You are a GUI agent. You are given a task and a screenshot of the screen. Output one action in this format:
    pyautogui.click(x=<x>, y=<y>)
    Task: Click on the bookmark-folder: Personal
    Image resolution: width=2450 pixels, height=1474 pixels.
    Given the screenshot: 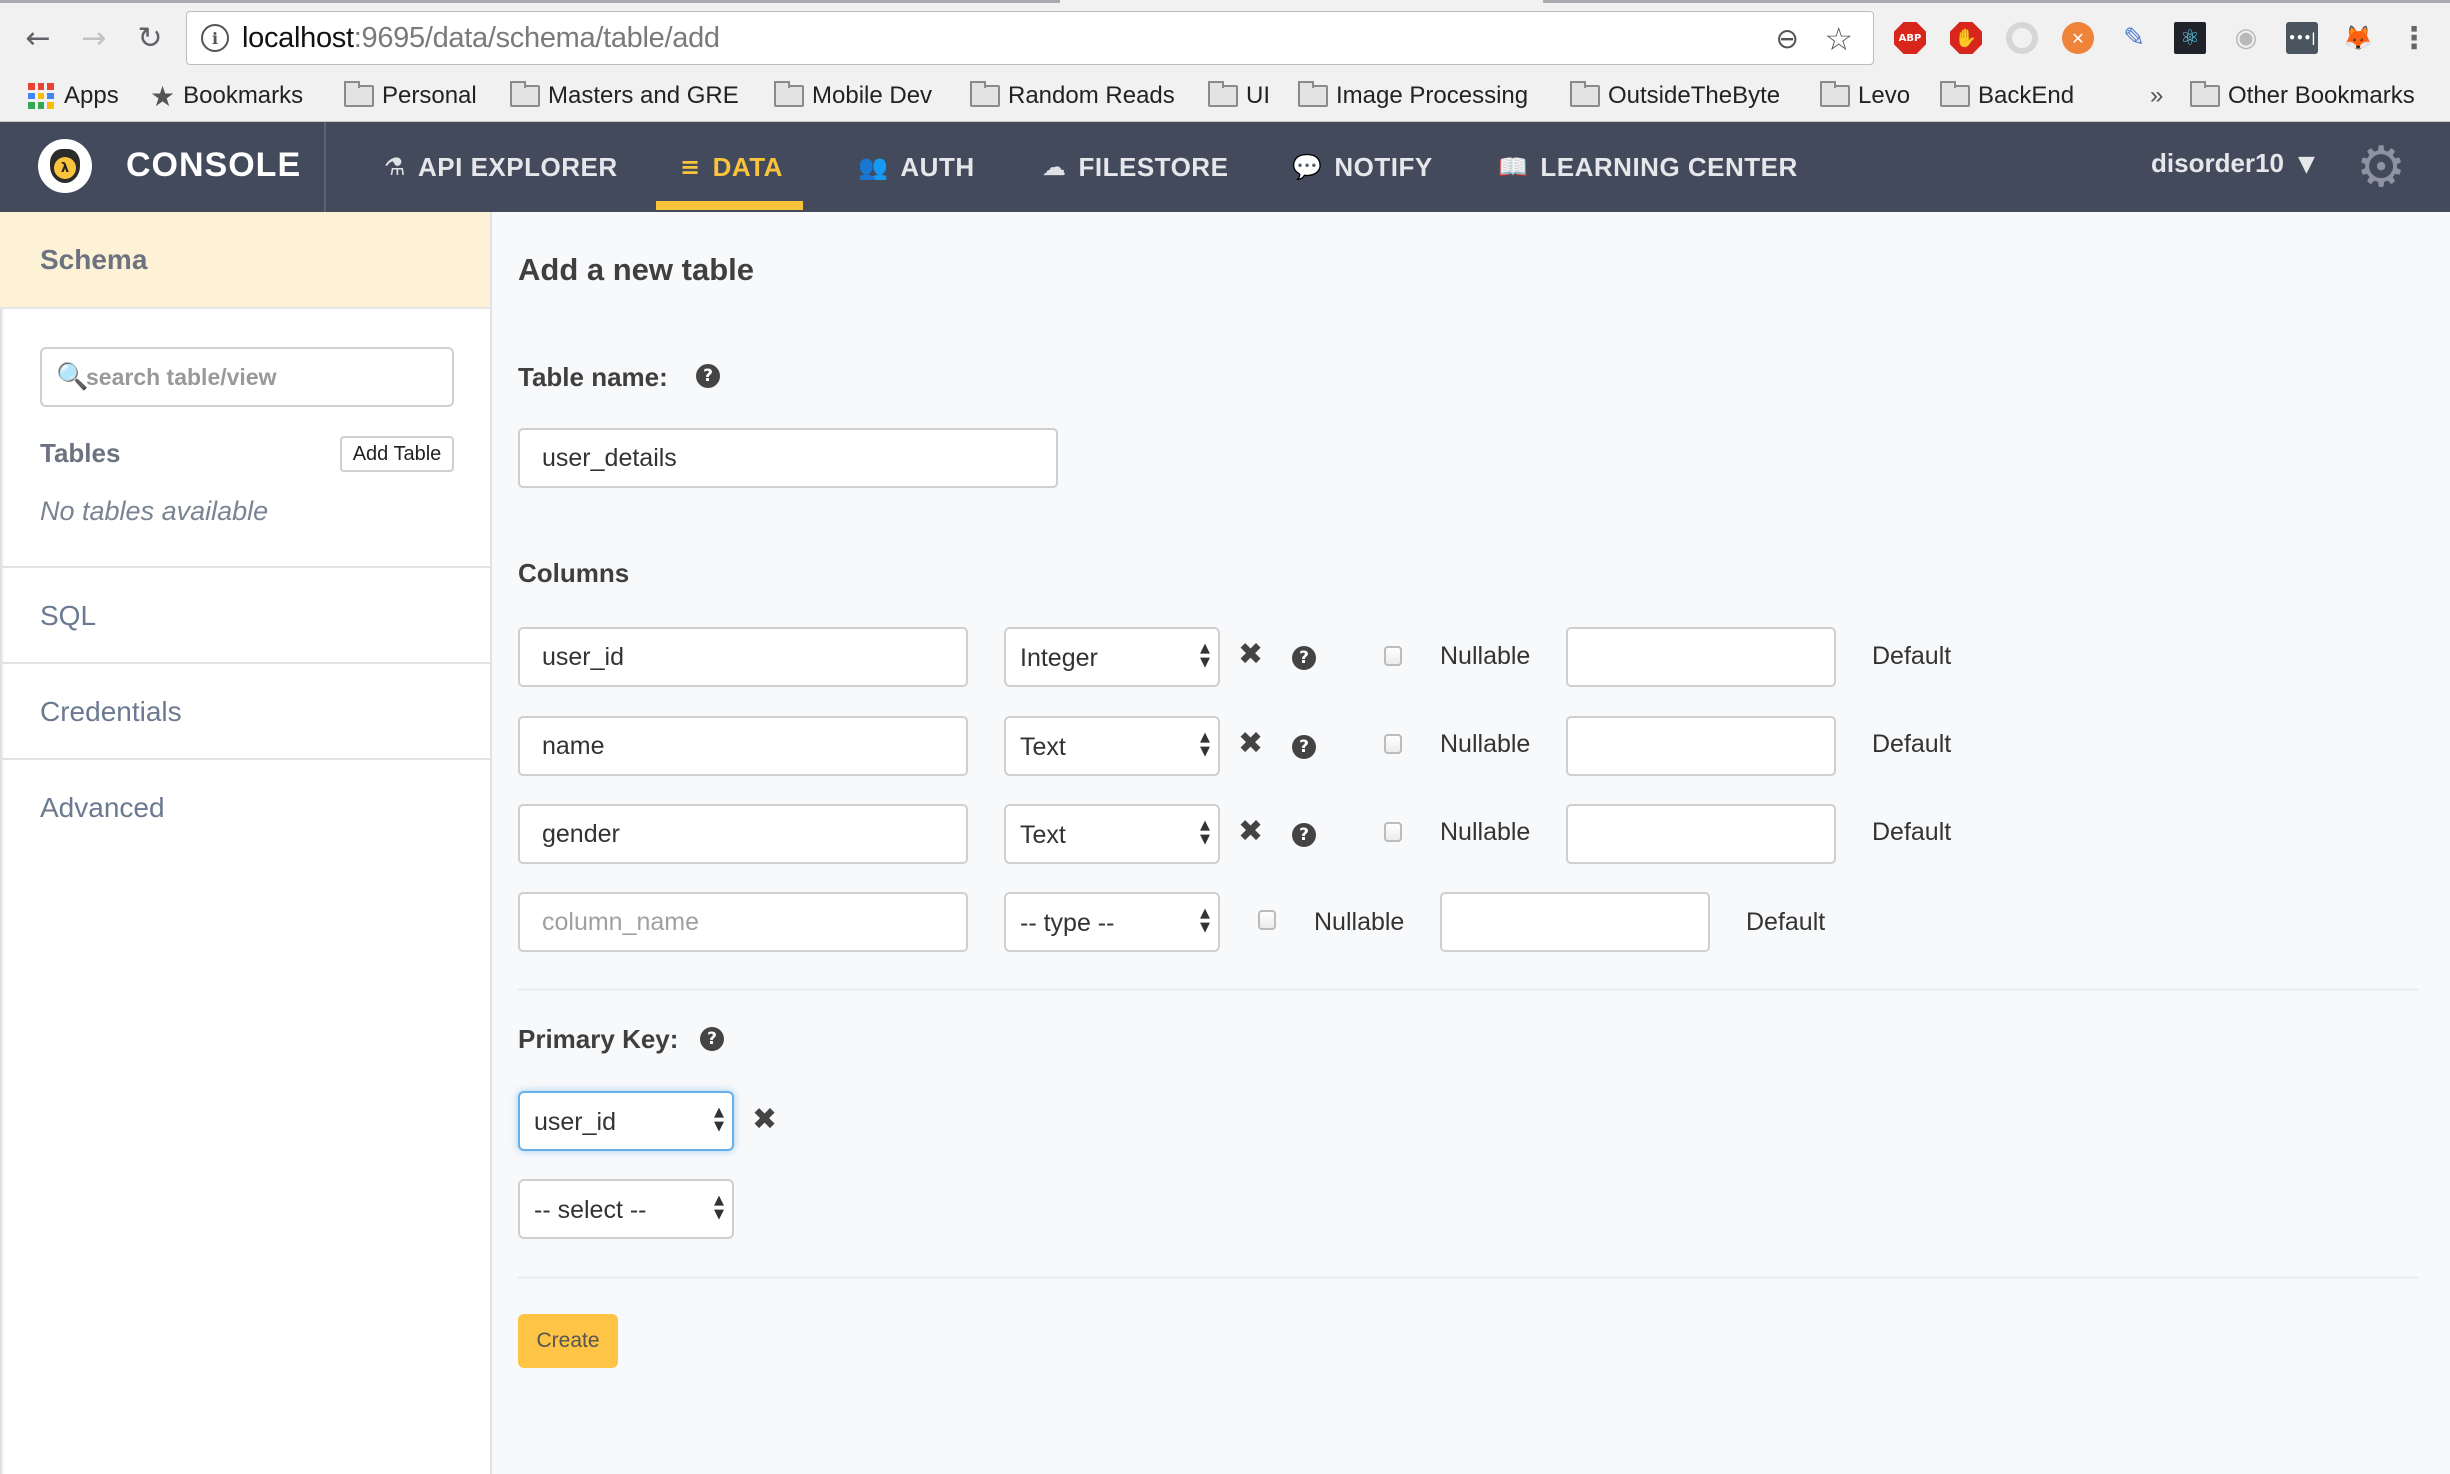 What is the action you would take?
    pyautogui.click(x=410, y=96)
    